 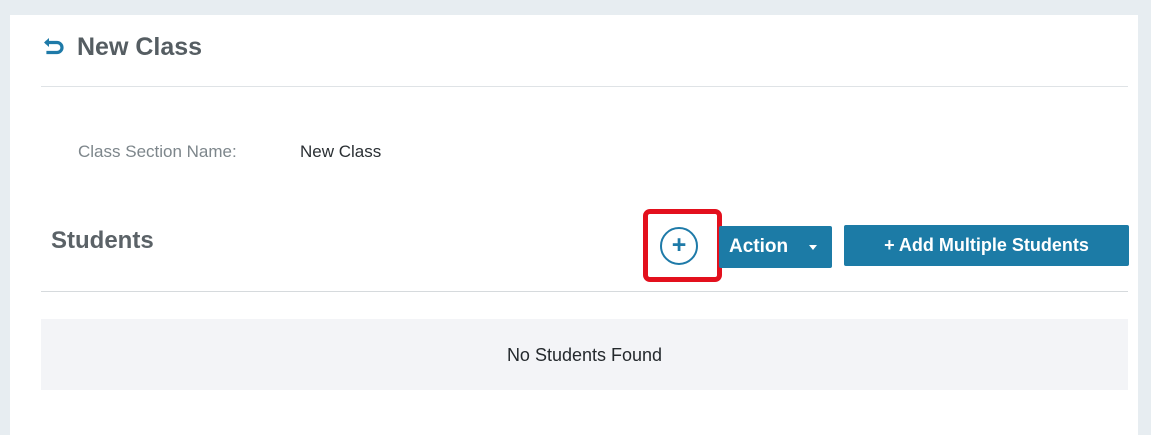 I want to click on students-section-title: Students, so click(x=102, y=240).